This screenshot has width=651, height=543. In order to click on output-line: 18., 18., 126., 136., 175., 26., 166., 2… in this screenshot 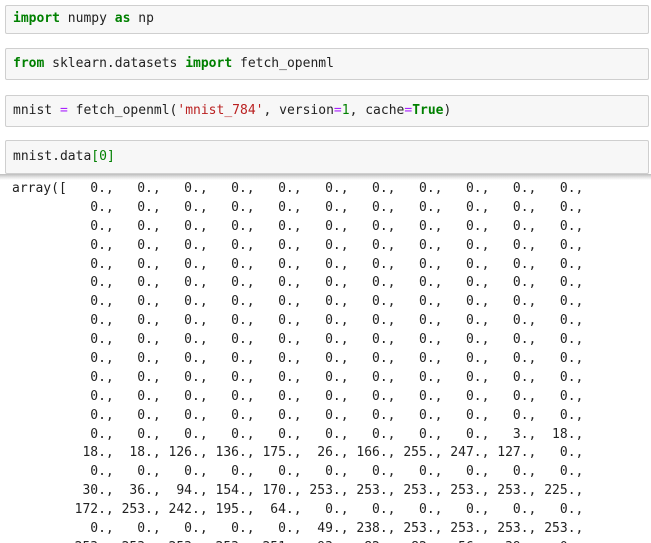, I will do `click(298, 453)`.